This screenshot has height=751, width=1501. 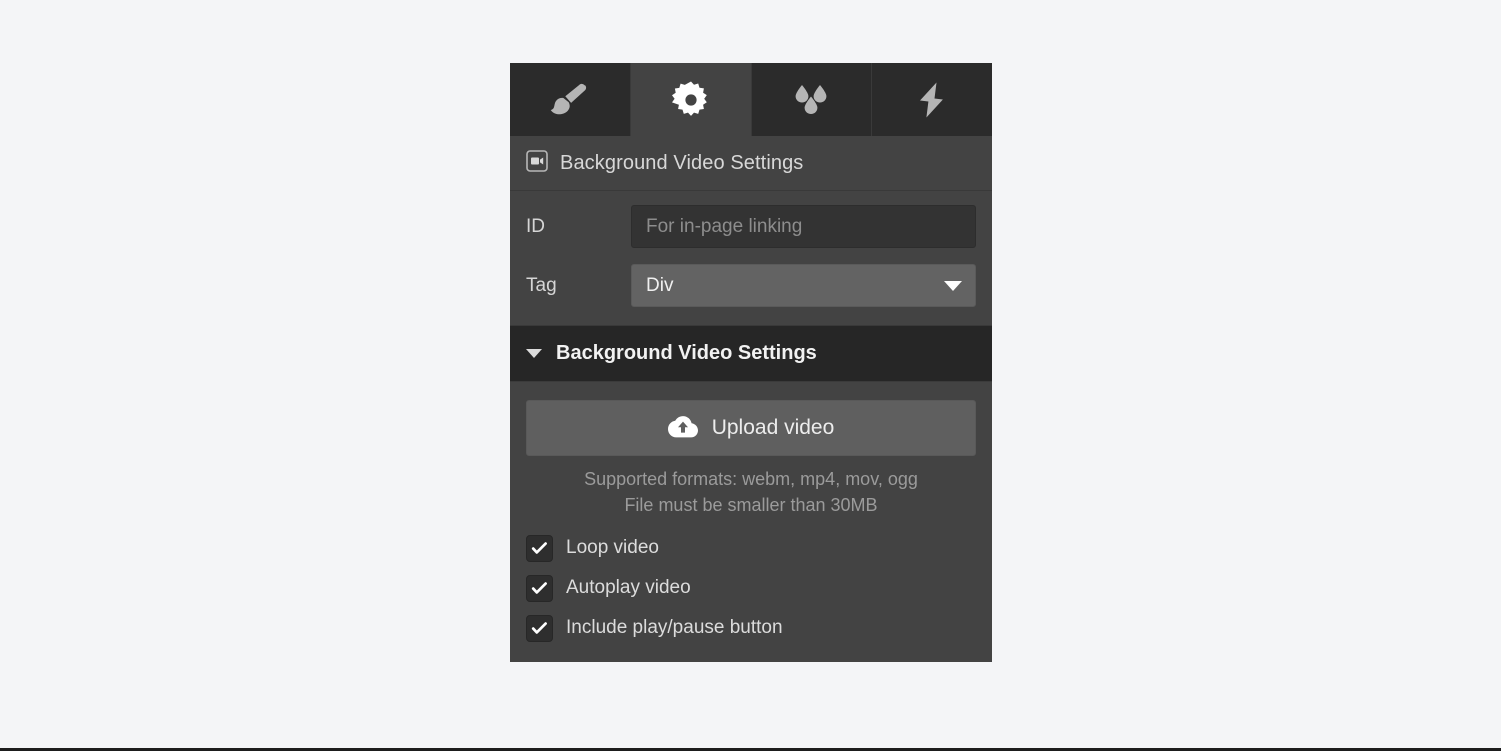 What do you see at coordinates (682, 428) in the screenshot?
I see `cloud-upload-icon` at bounding box center [682, 428].